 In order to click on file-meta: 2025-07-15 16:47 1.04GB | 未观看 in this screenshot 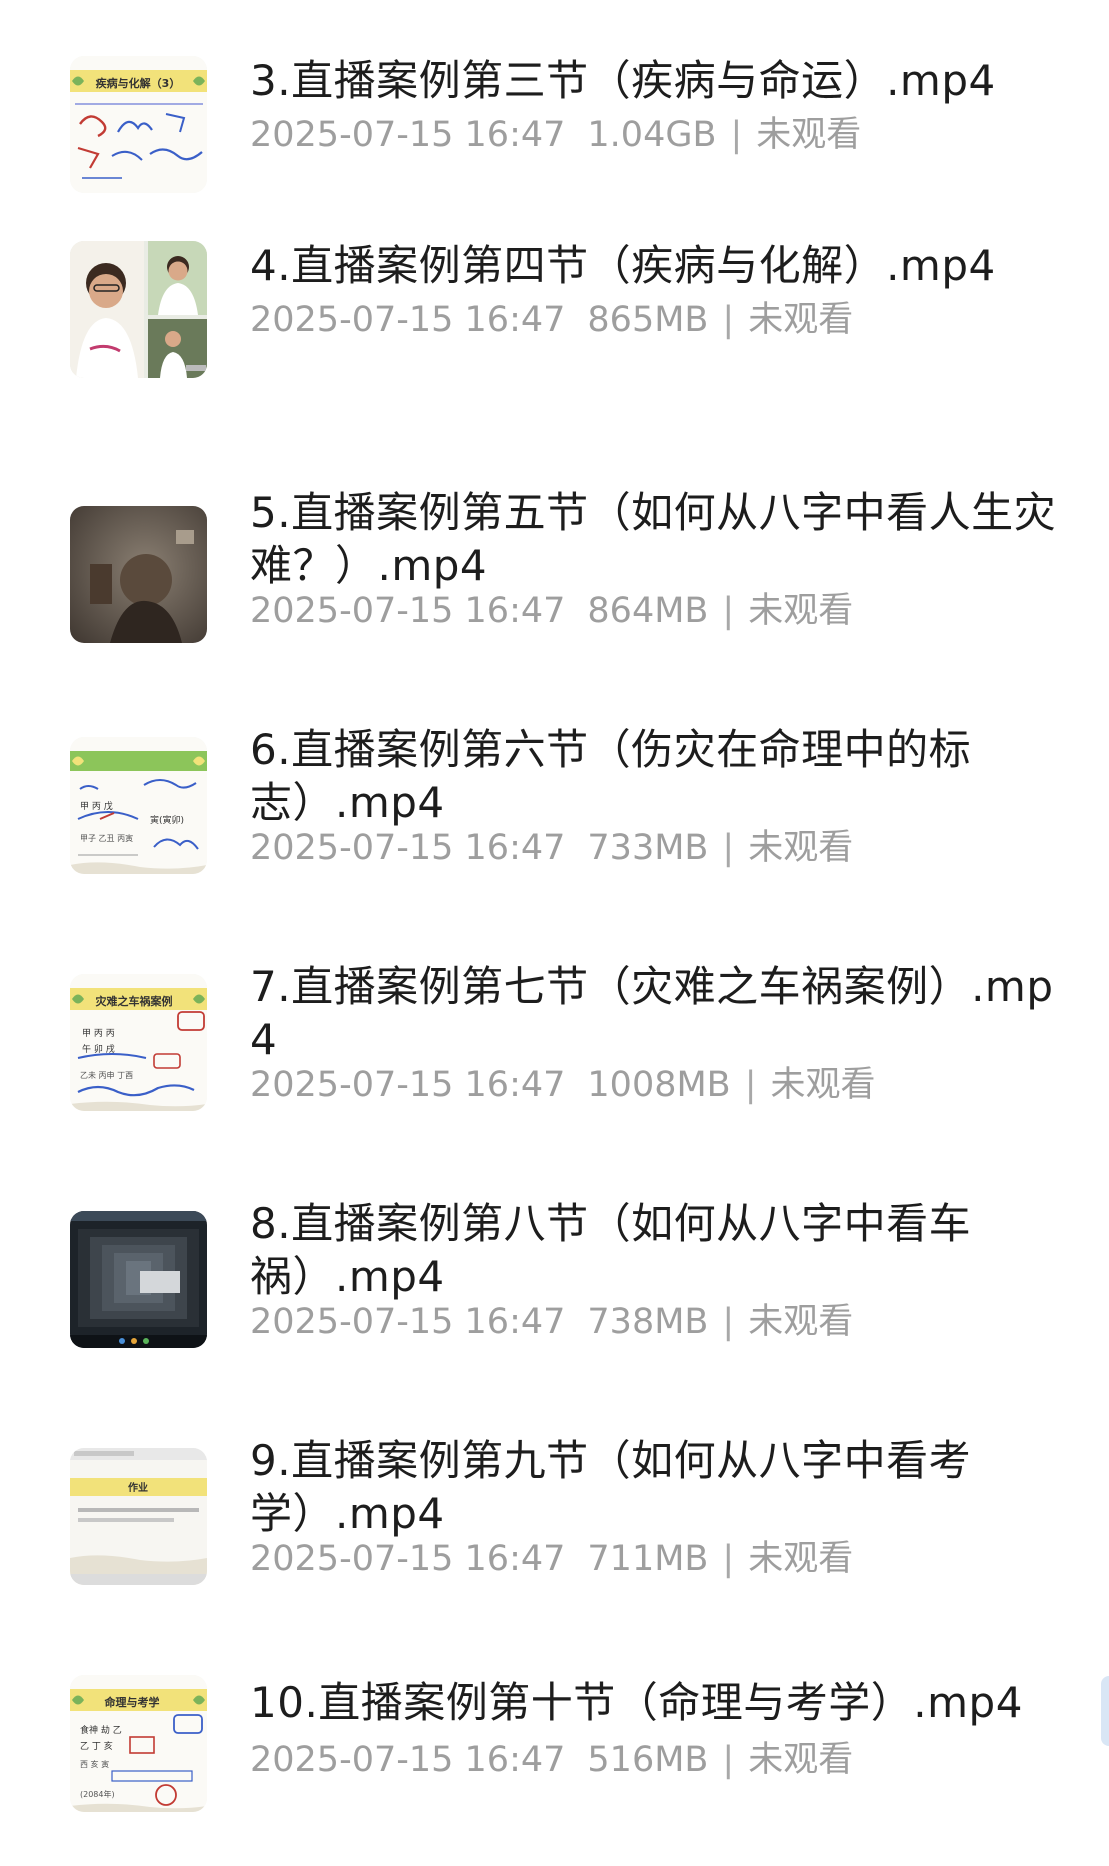, I will do `click(555, 135)`.